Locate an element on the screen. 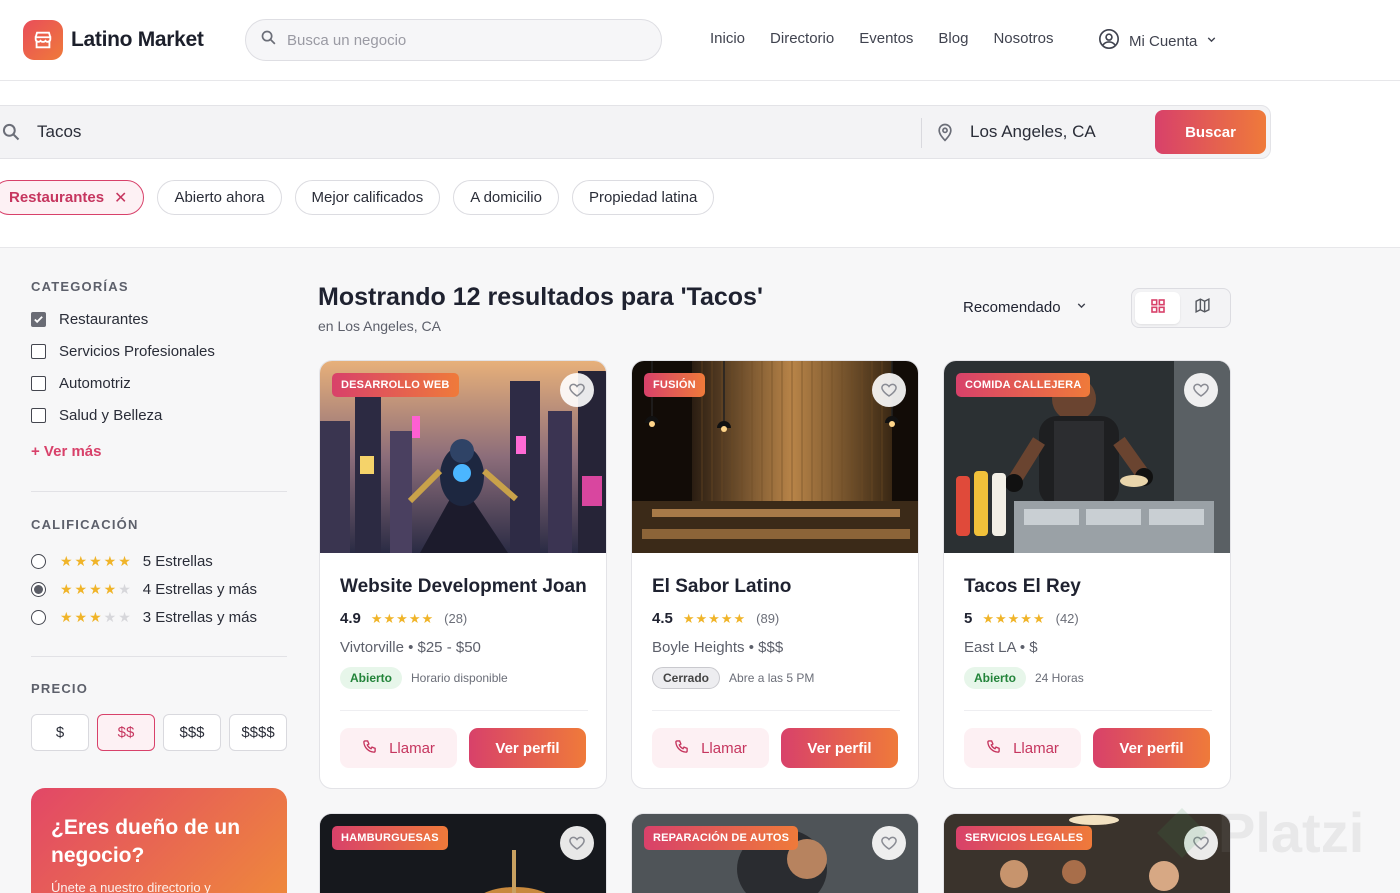 This screenshot has height=893, width=1400. map-view-button is located at coordinates (1202, 308).